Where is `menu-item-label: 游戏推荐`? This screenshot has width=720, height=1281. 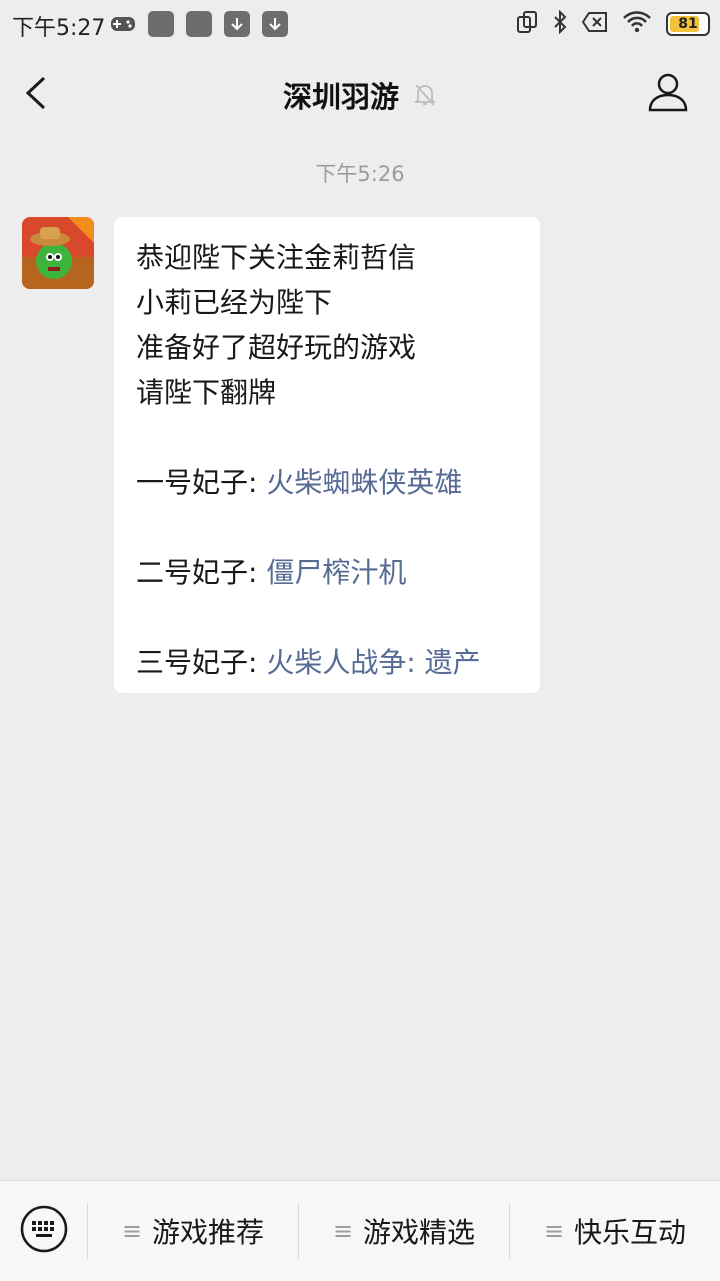 menu-item-label: 游戏推荐 is located at coordinates (208, 1232).